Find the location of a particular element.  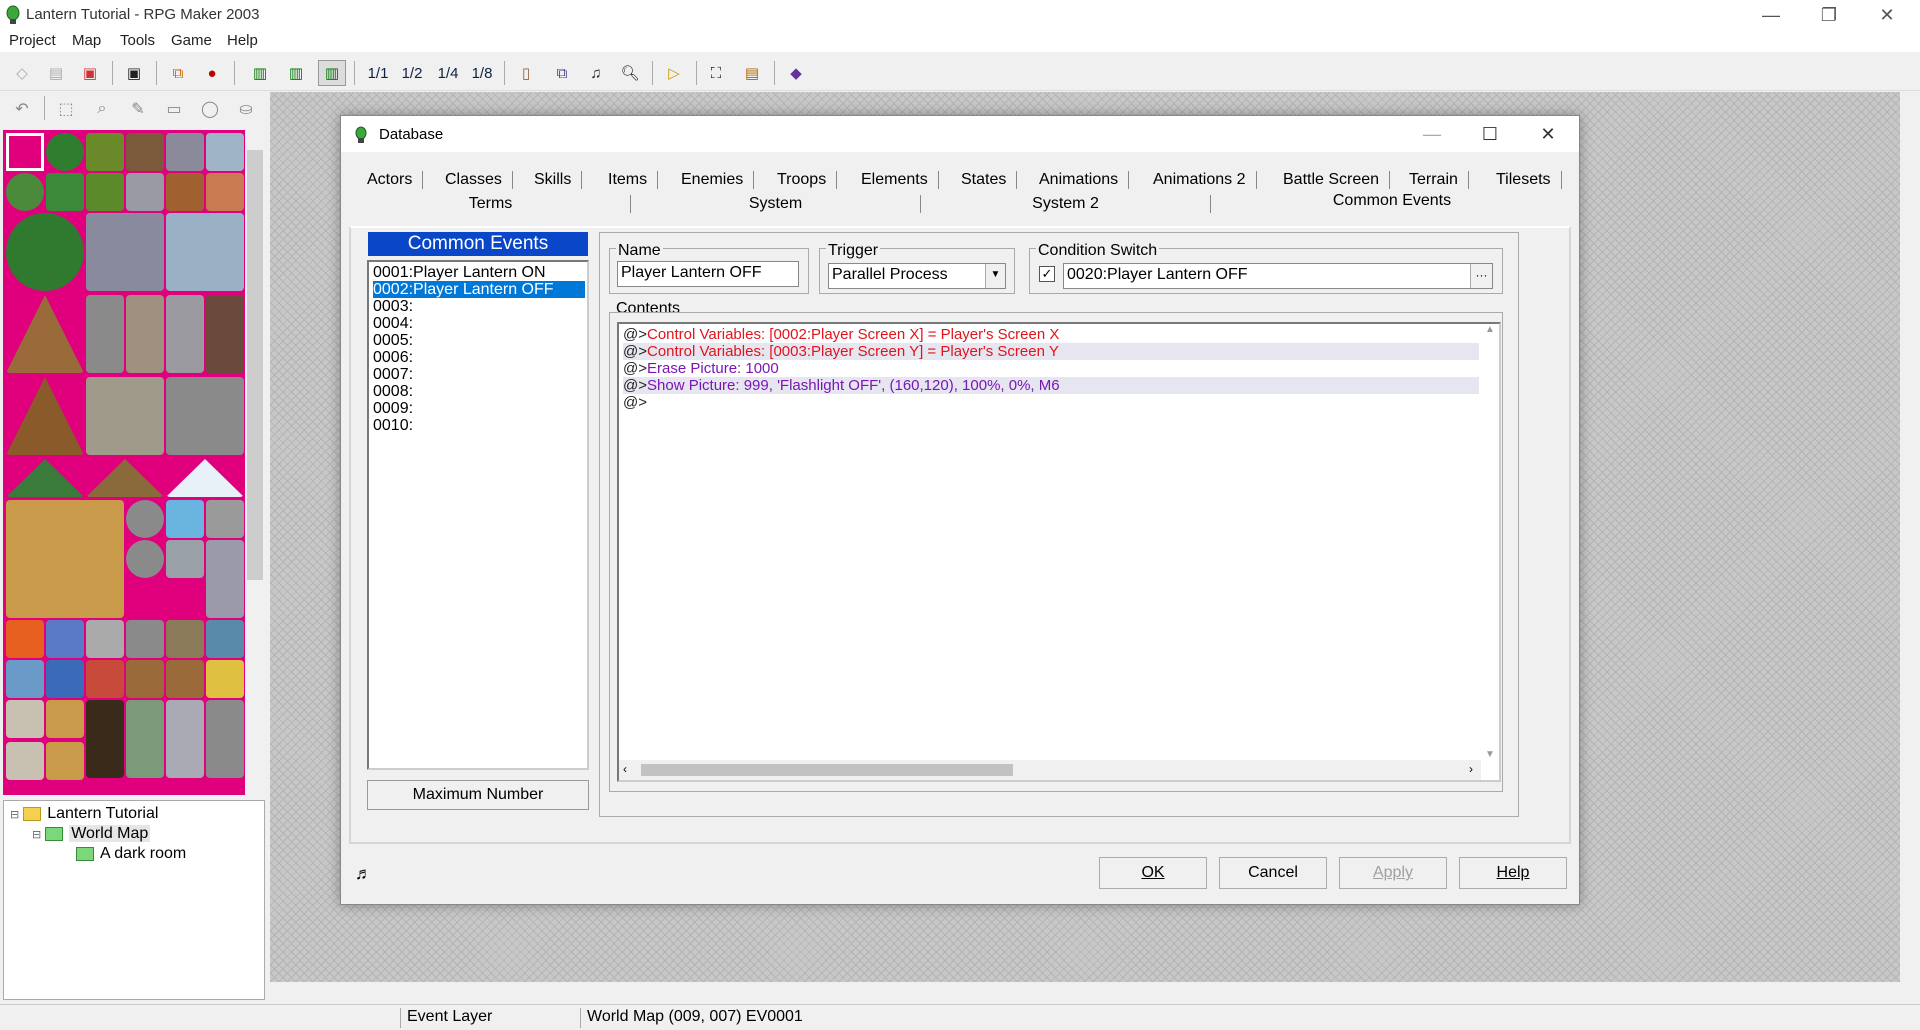

castle-tile is located at coordinates (185, 152).